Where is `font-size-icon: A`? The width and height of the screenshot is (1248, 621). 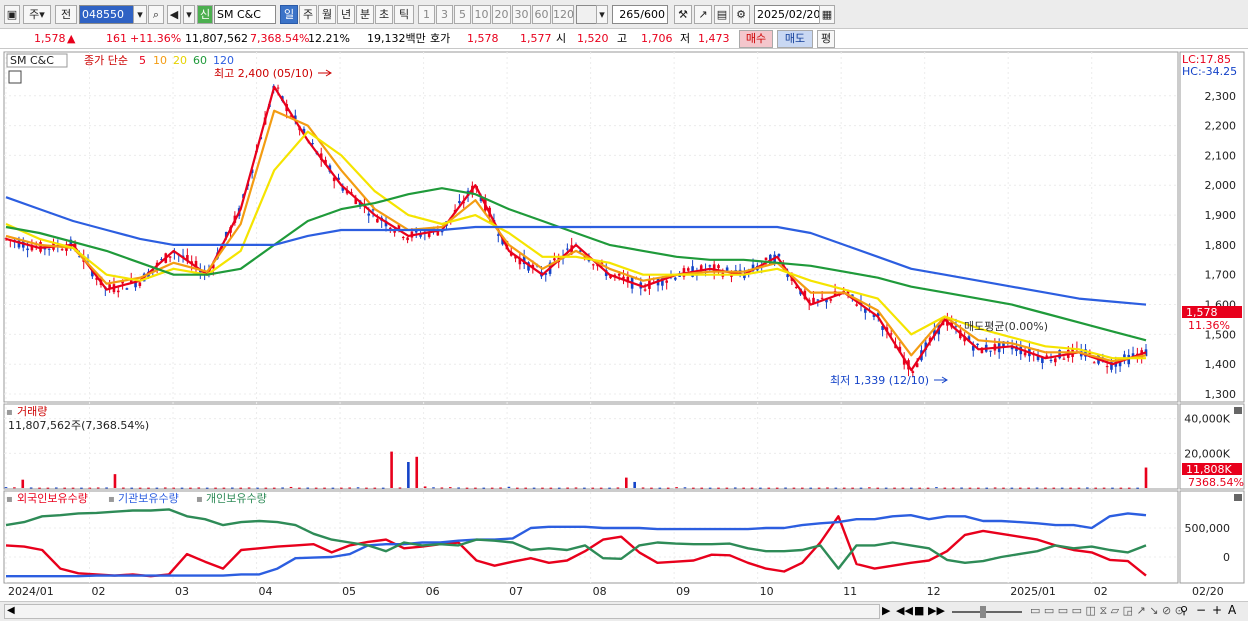 font-size-icon: A is located at coordinates (1232, 610).